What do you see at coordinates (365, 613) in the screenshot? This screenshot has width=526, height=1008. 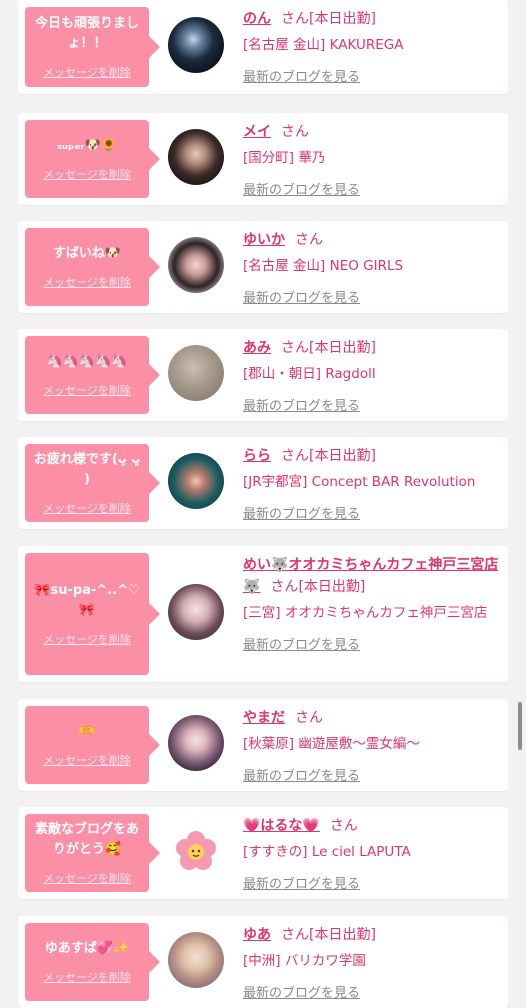 I see `shop-name: [三宮] オオカミちゃんカフェ神戸三宮店` at bounding box center [365, 613].